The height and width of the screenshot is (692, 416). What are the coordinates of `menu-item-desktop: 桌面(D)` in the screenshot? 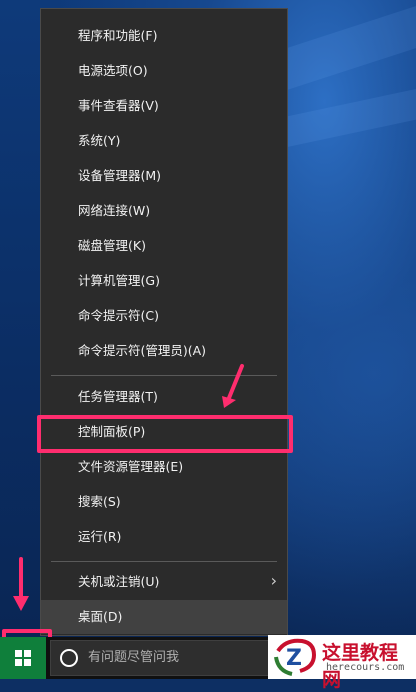 It's located at (164, 617).